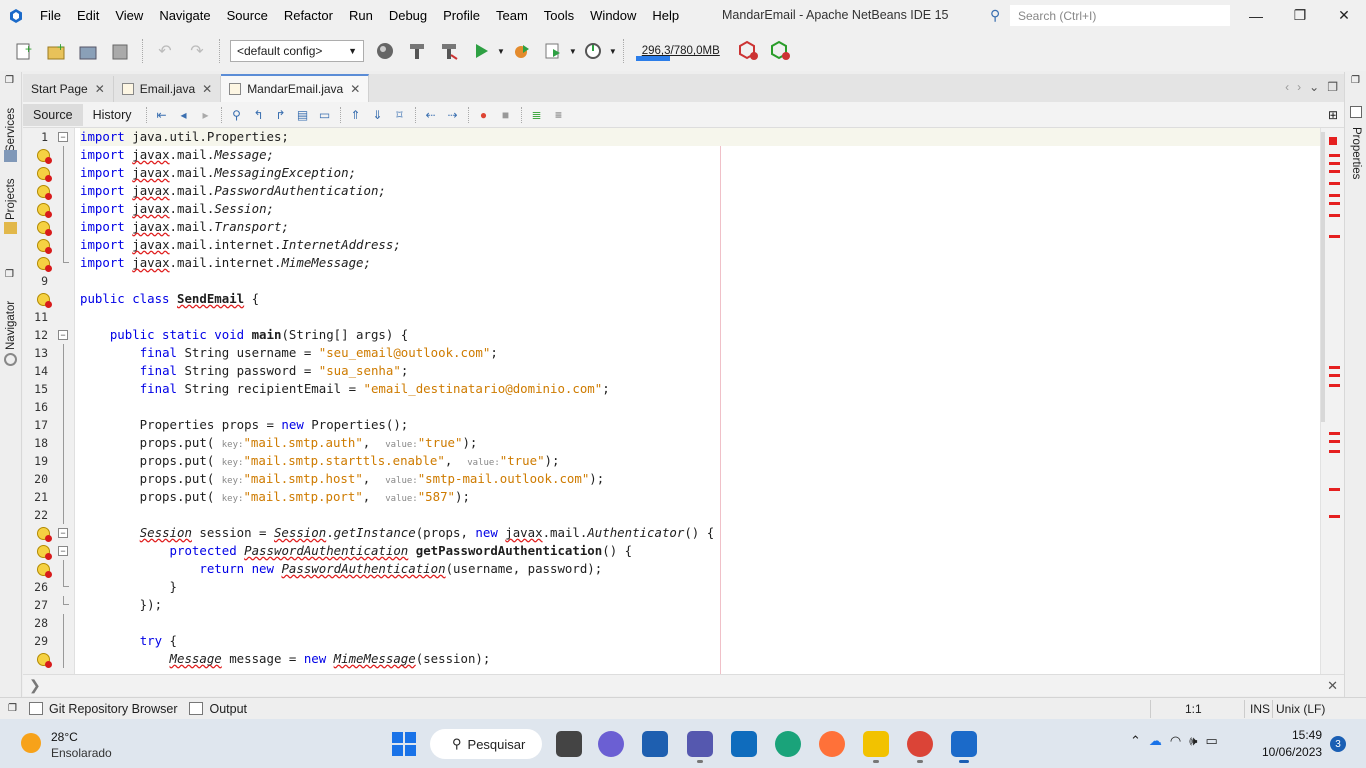  I want to click on clock-time: 15:49, so click(1307, 735).